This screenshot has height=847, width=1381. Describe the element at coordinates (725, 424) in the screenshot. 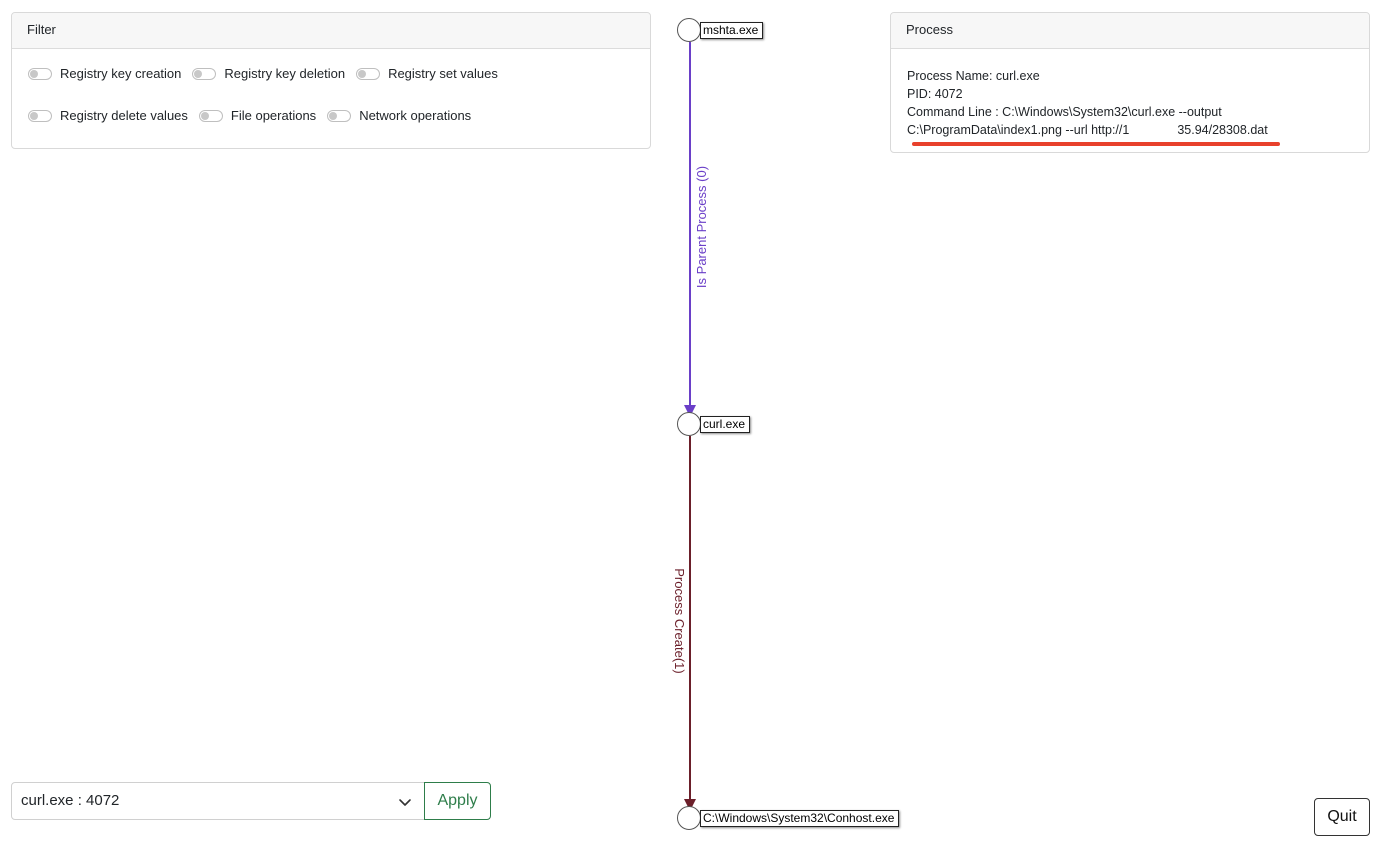

I see `graph-node-label-curl: curl.exe` at that location.